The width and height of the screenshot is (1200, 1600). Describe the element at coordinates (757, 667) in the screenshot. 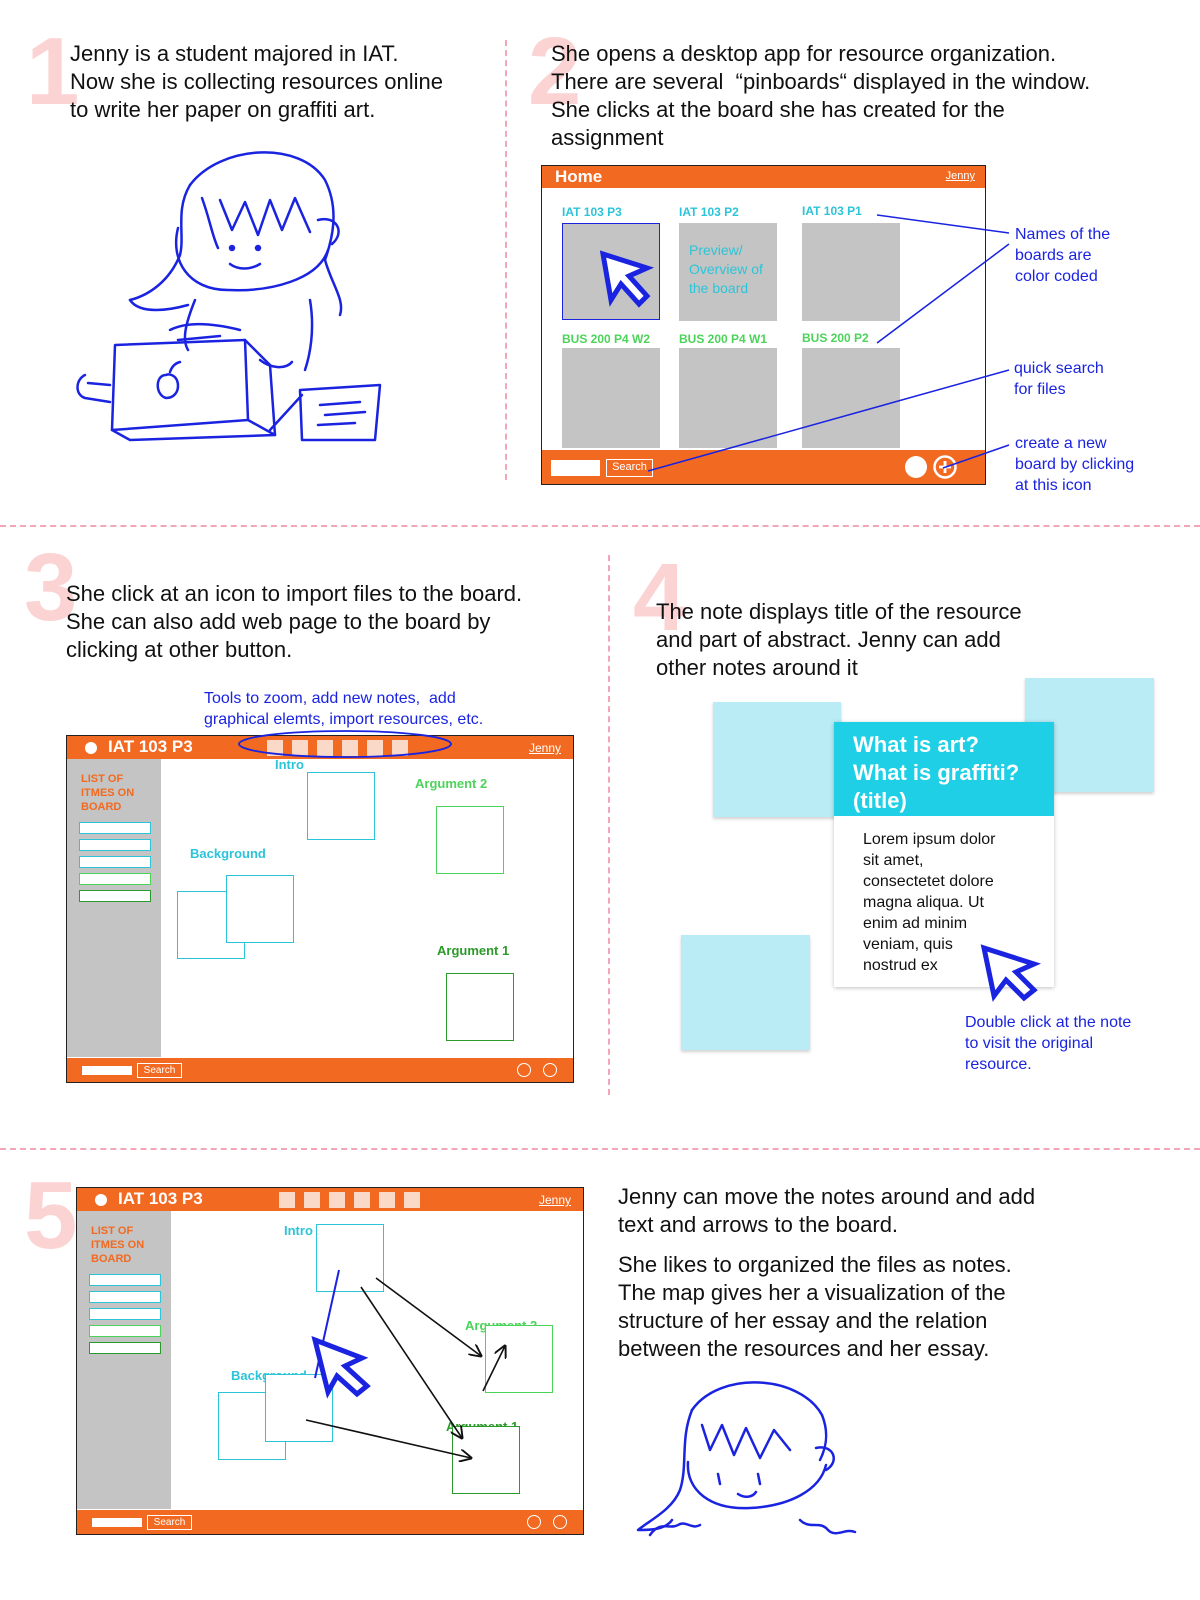

I see `story-line: other notes around it` at that location.